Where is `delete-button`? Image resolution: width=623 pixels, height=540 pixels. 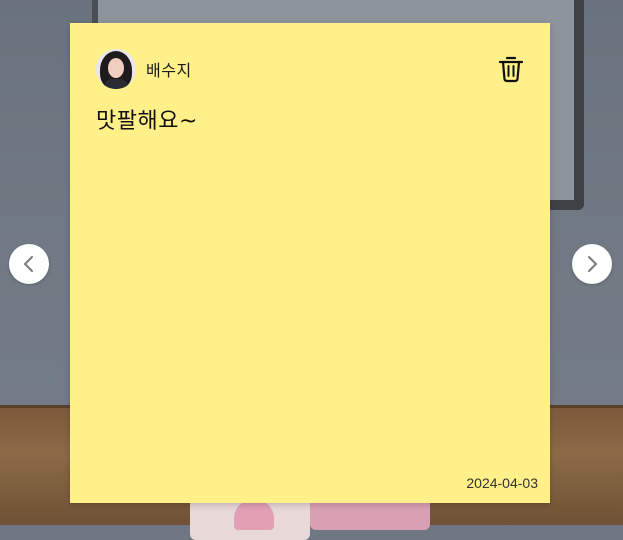 delete-button is located at coordinates (511, 69).